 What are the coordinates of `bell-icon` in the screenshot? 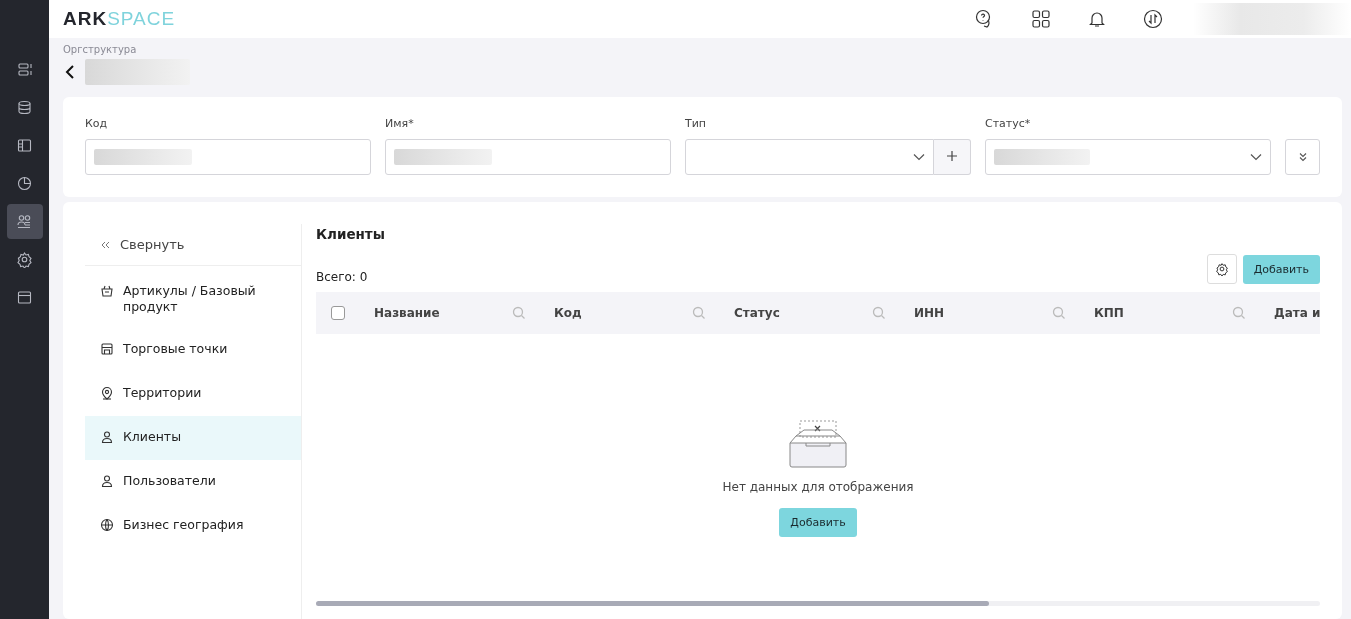 It's located at (1097, 19).